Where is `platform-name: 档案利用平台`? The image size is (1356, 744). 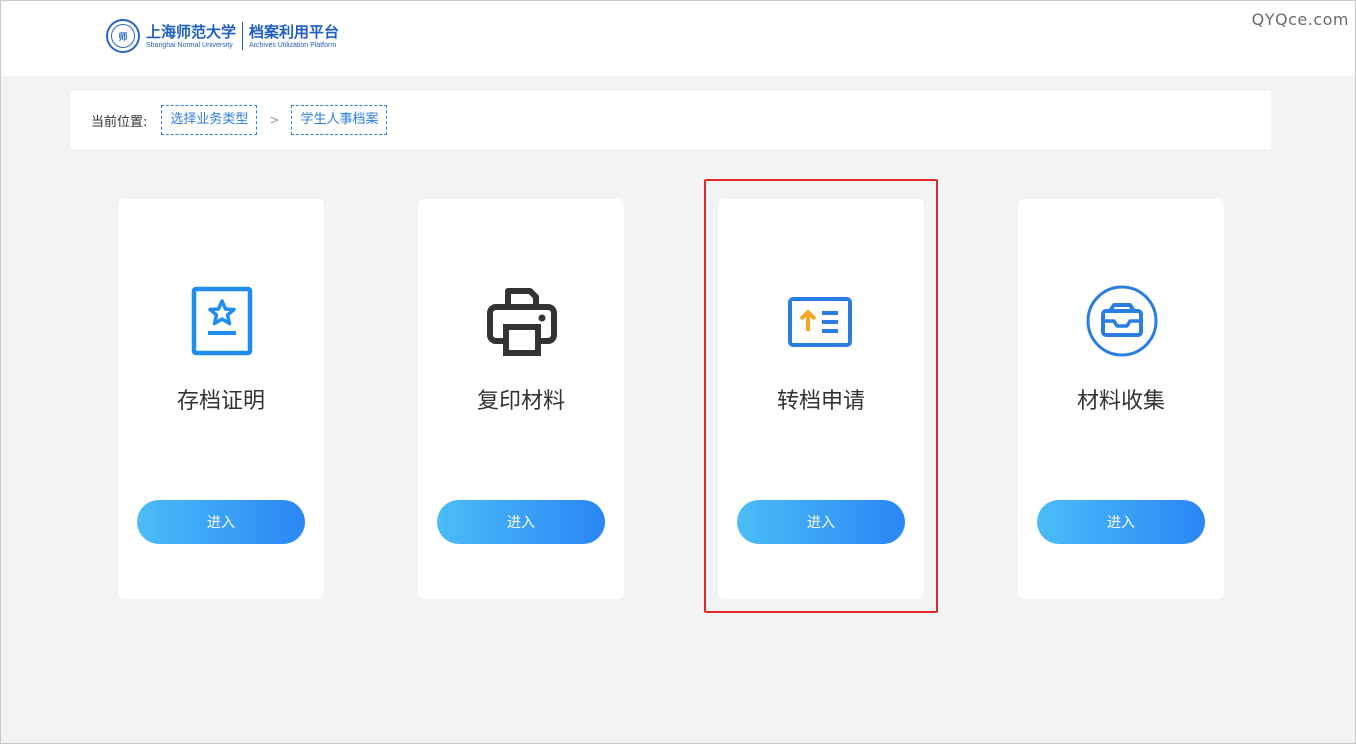
platform-name: 档案利用平台 is located at coordinates (294, 31).